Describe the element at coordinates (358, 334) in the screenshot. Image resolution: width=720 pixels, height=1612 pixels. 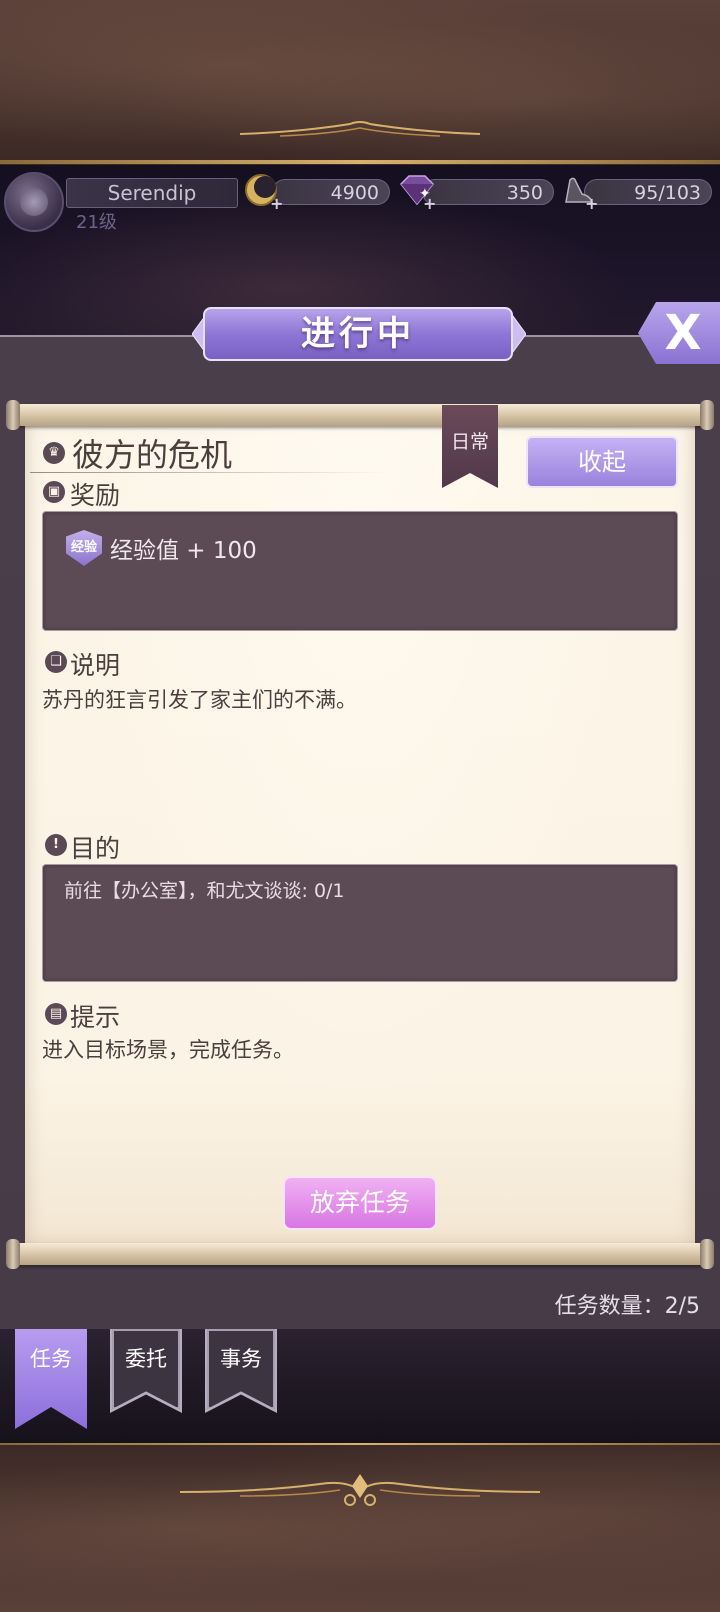
I see `panel-title: 进行中` at that location.